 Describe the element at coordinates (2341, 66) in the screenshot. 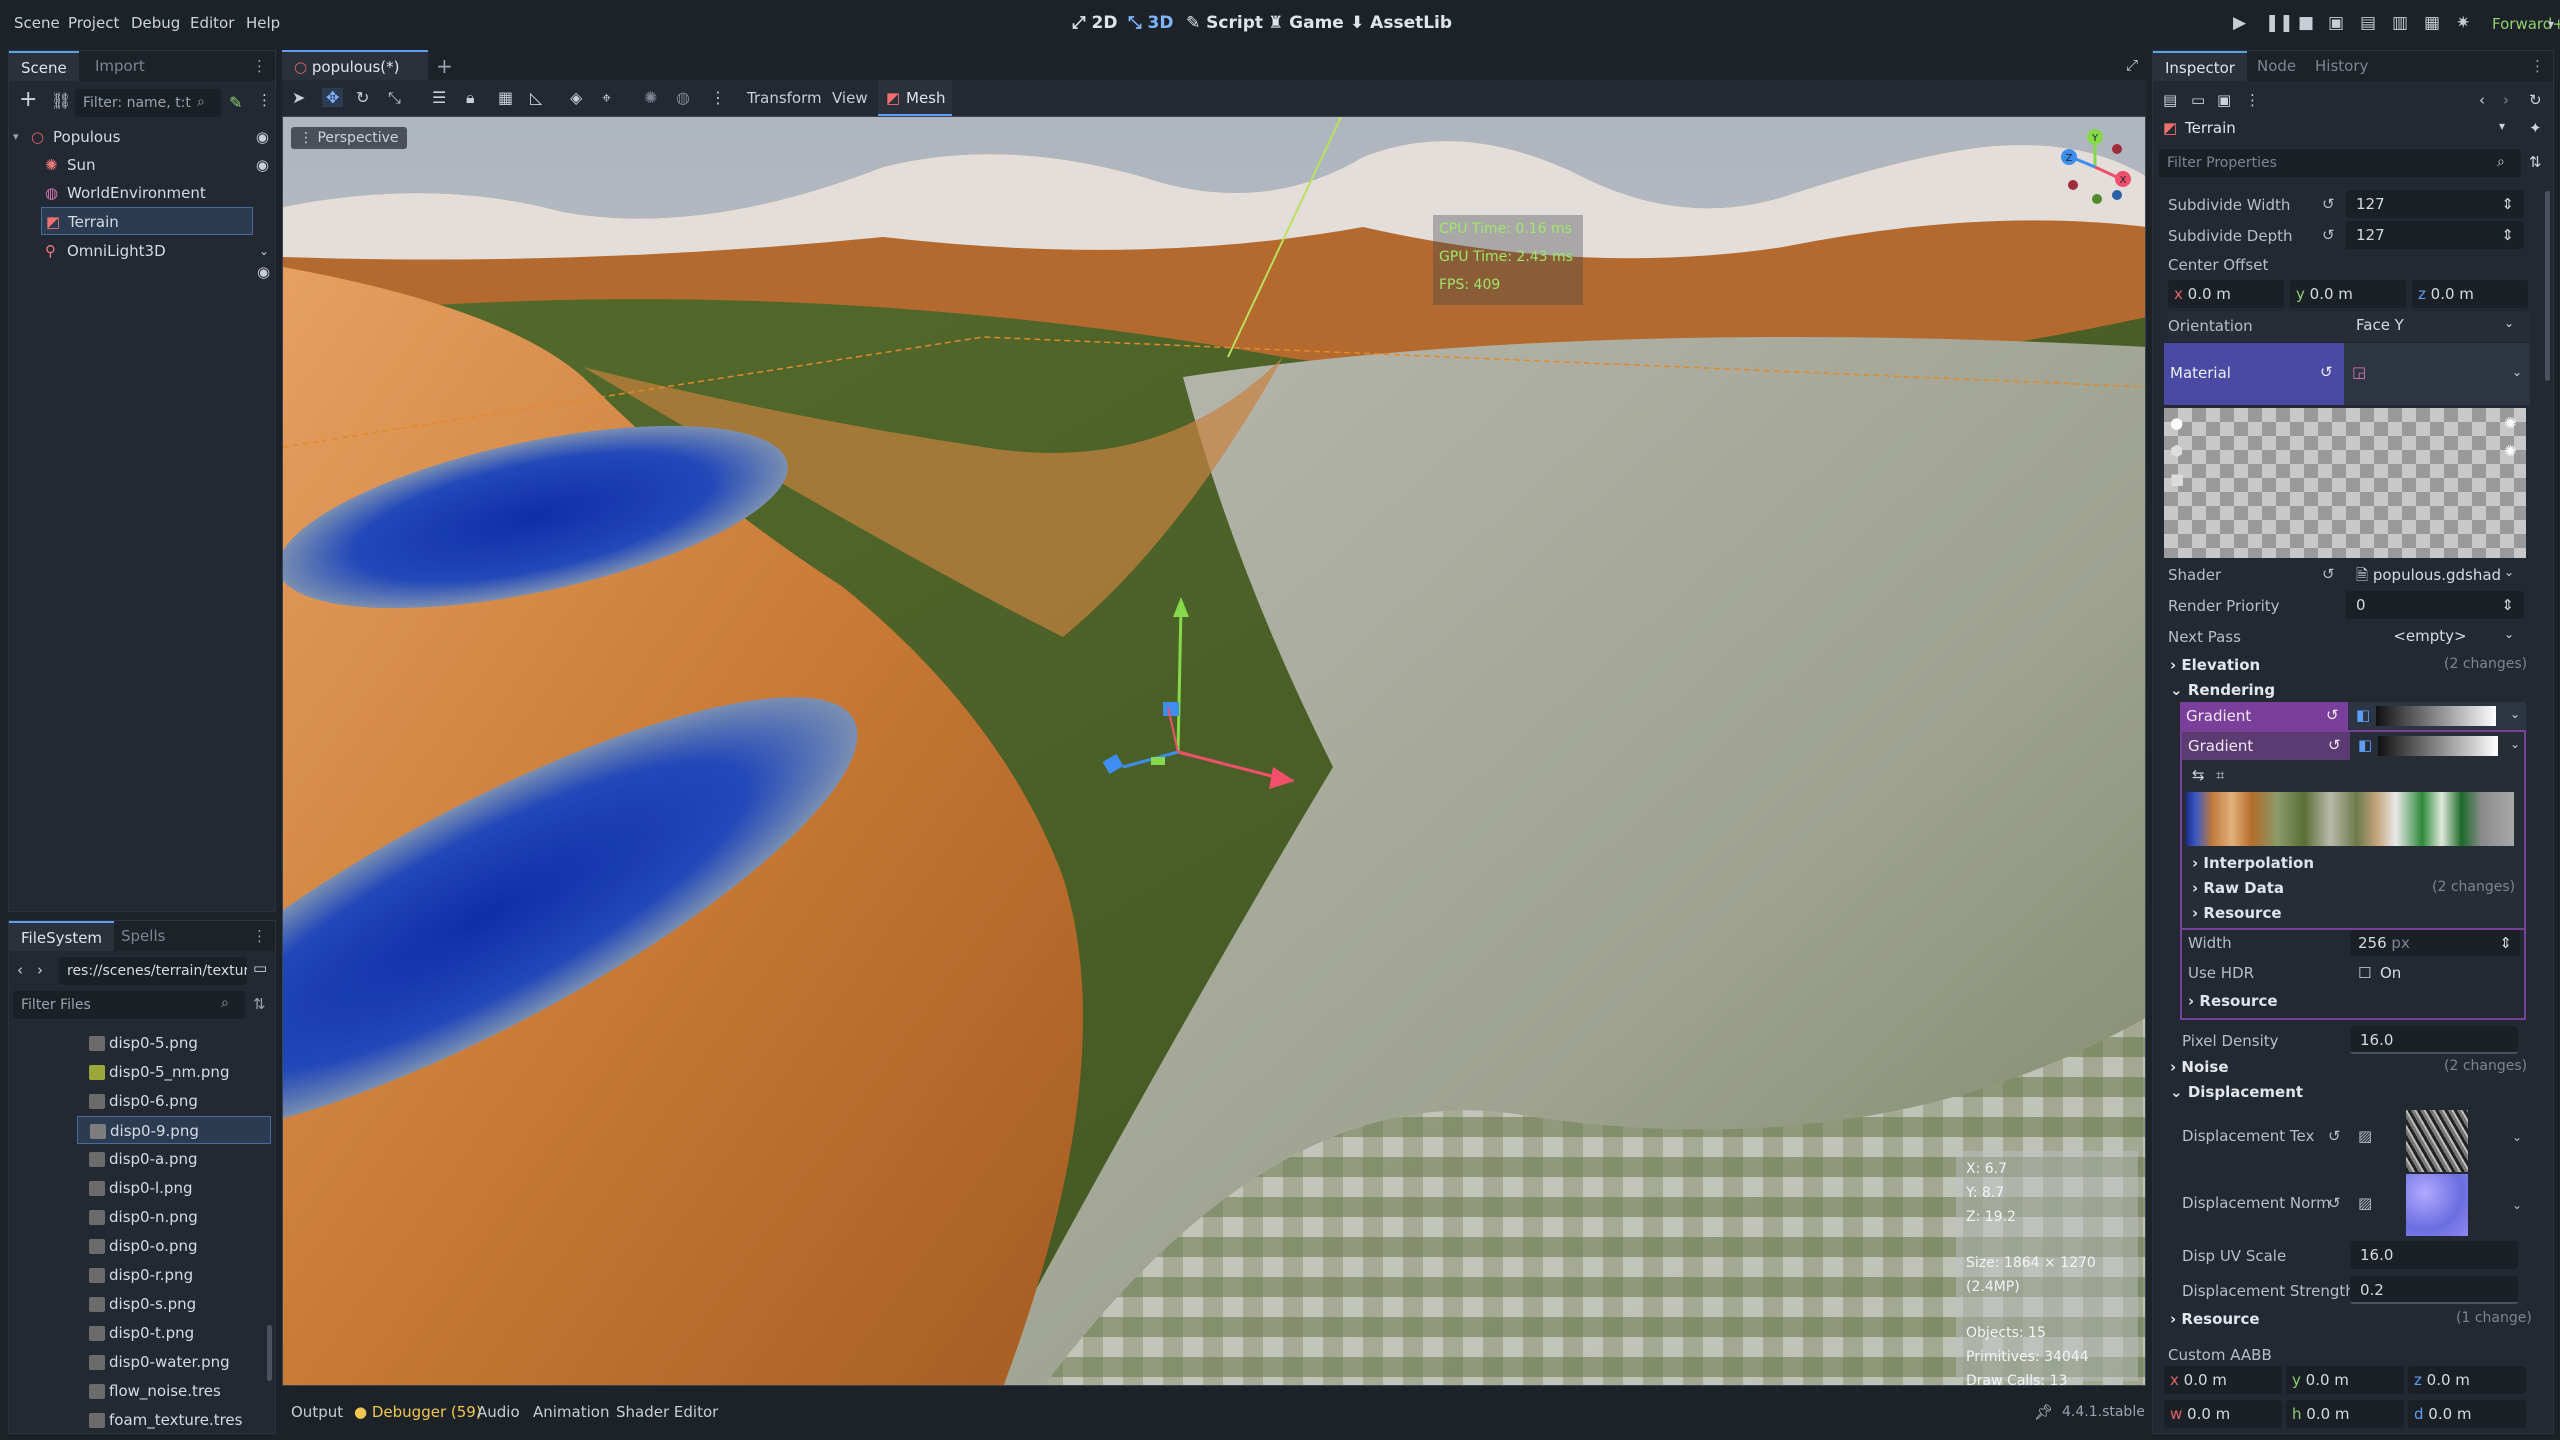

I see `tab-history: History` at that location.